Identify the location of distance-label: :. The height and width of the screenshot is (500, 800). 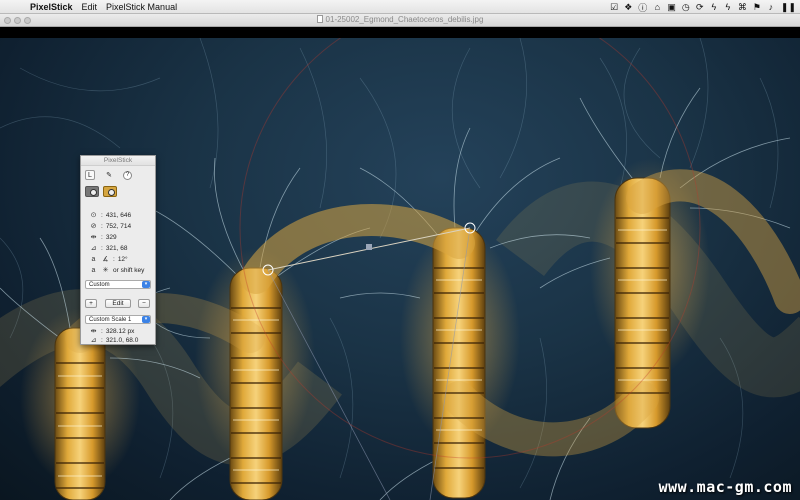
(102, 237).